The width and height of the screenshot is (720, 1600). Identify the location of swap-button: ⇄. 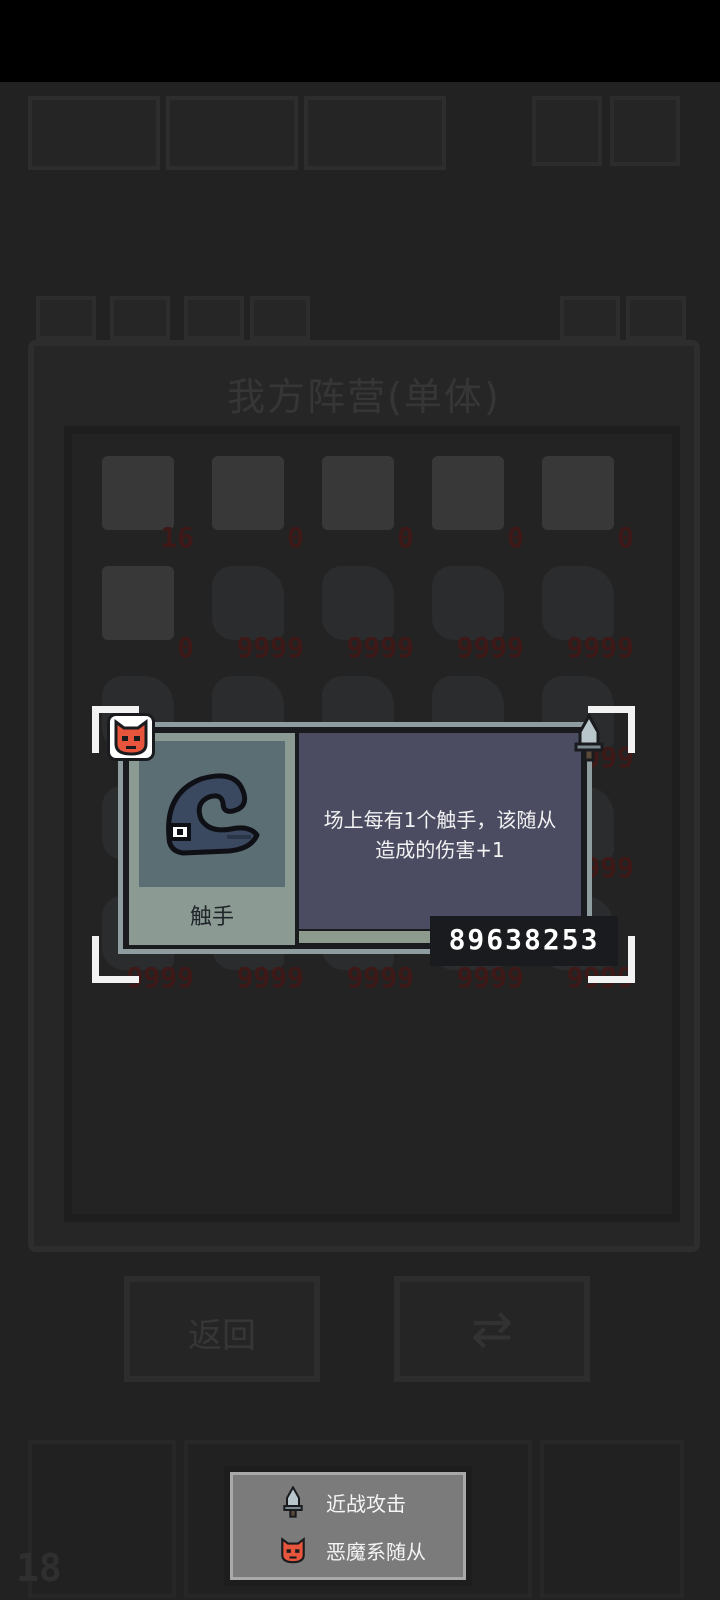
(492, 1329).